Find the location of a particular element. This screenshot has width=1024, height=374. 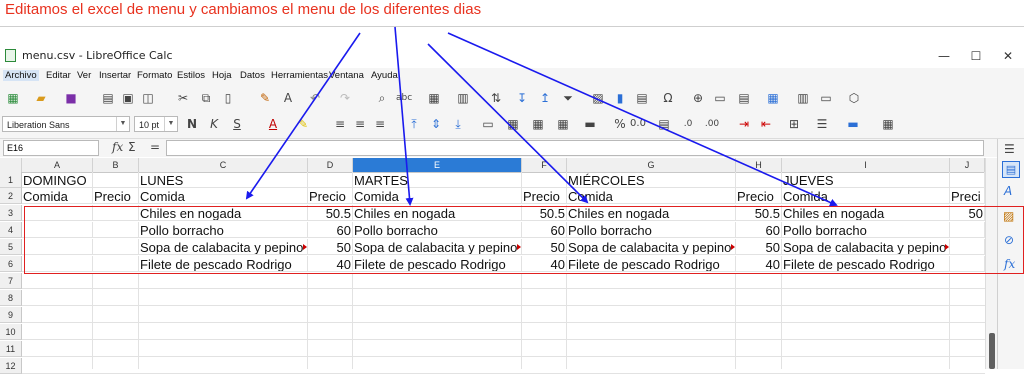

arrow-to-miercoles is located at coordinates (508, 123).